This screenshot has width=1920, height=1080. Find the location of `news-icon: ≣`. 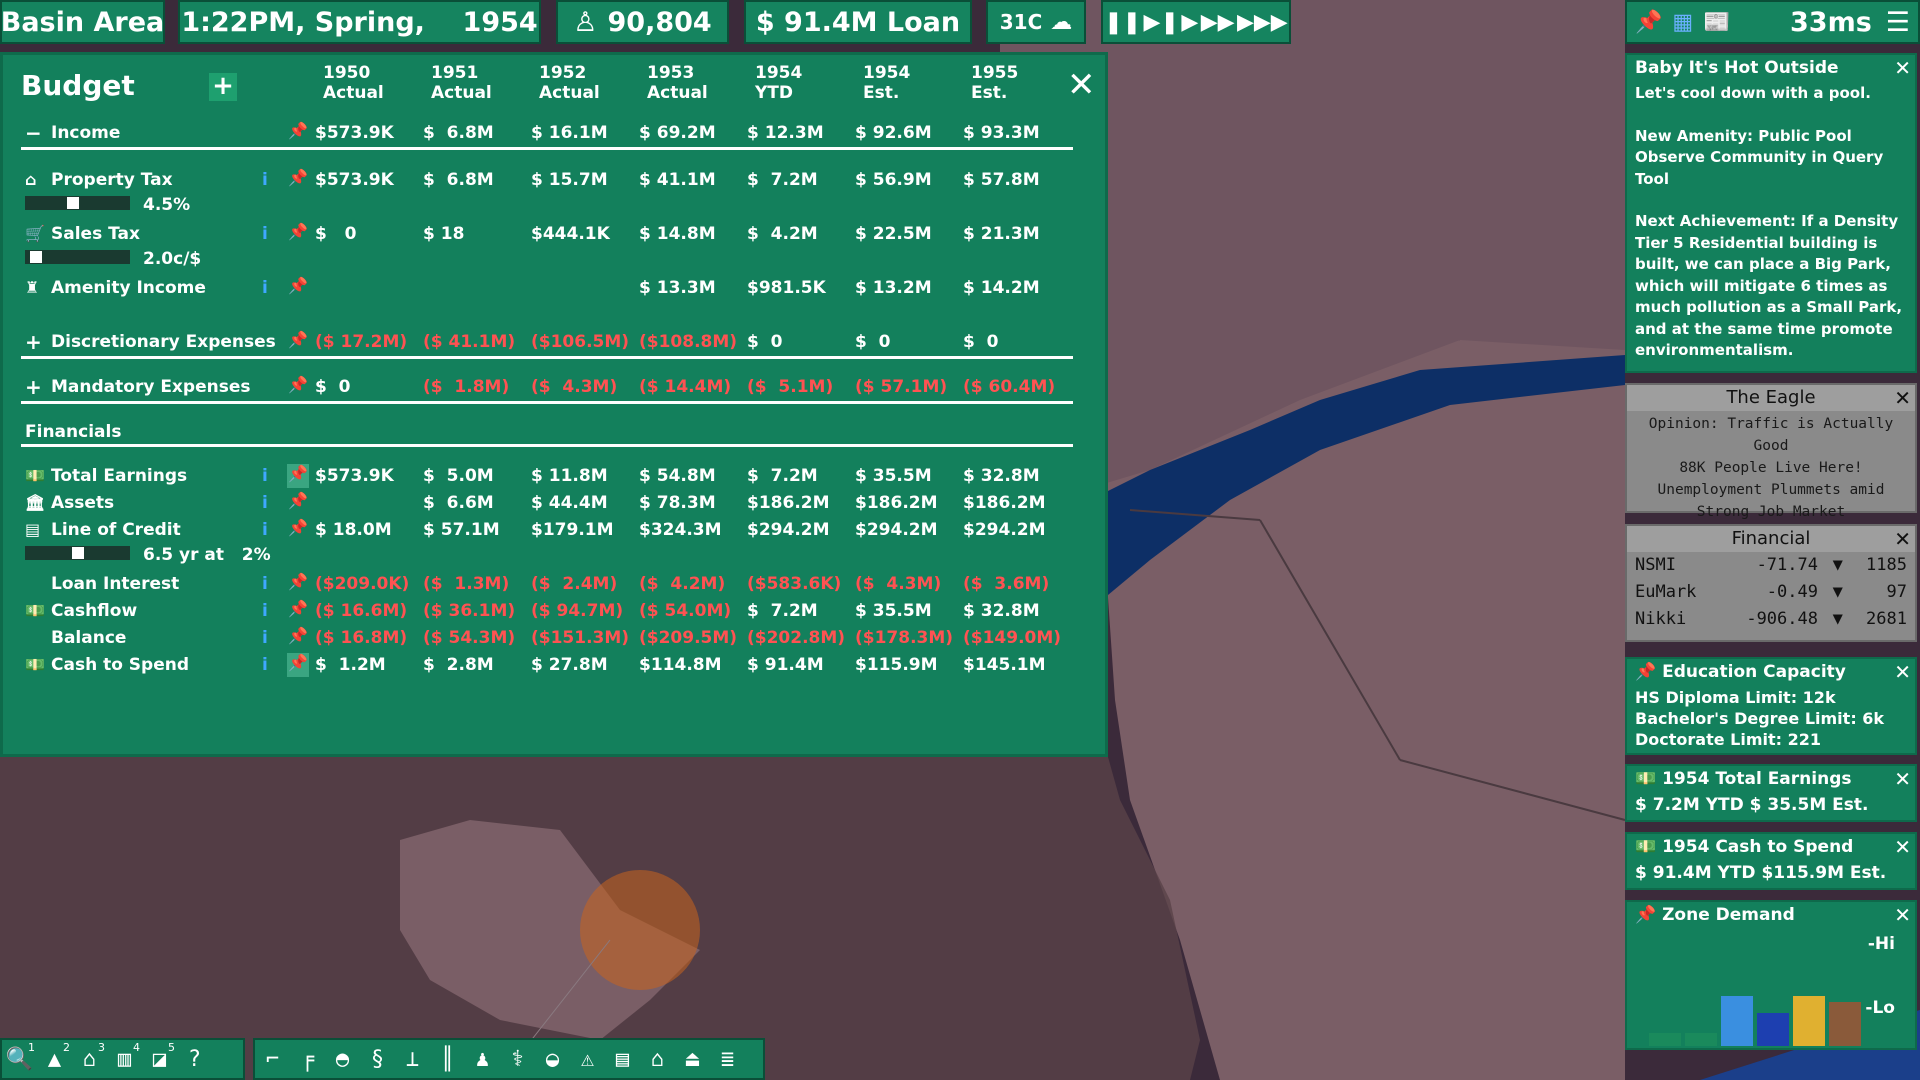

news-icon: ≣ is located at coordinates (727, 1059).